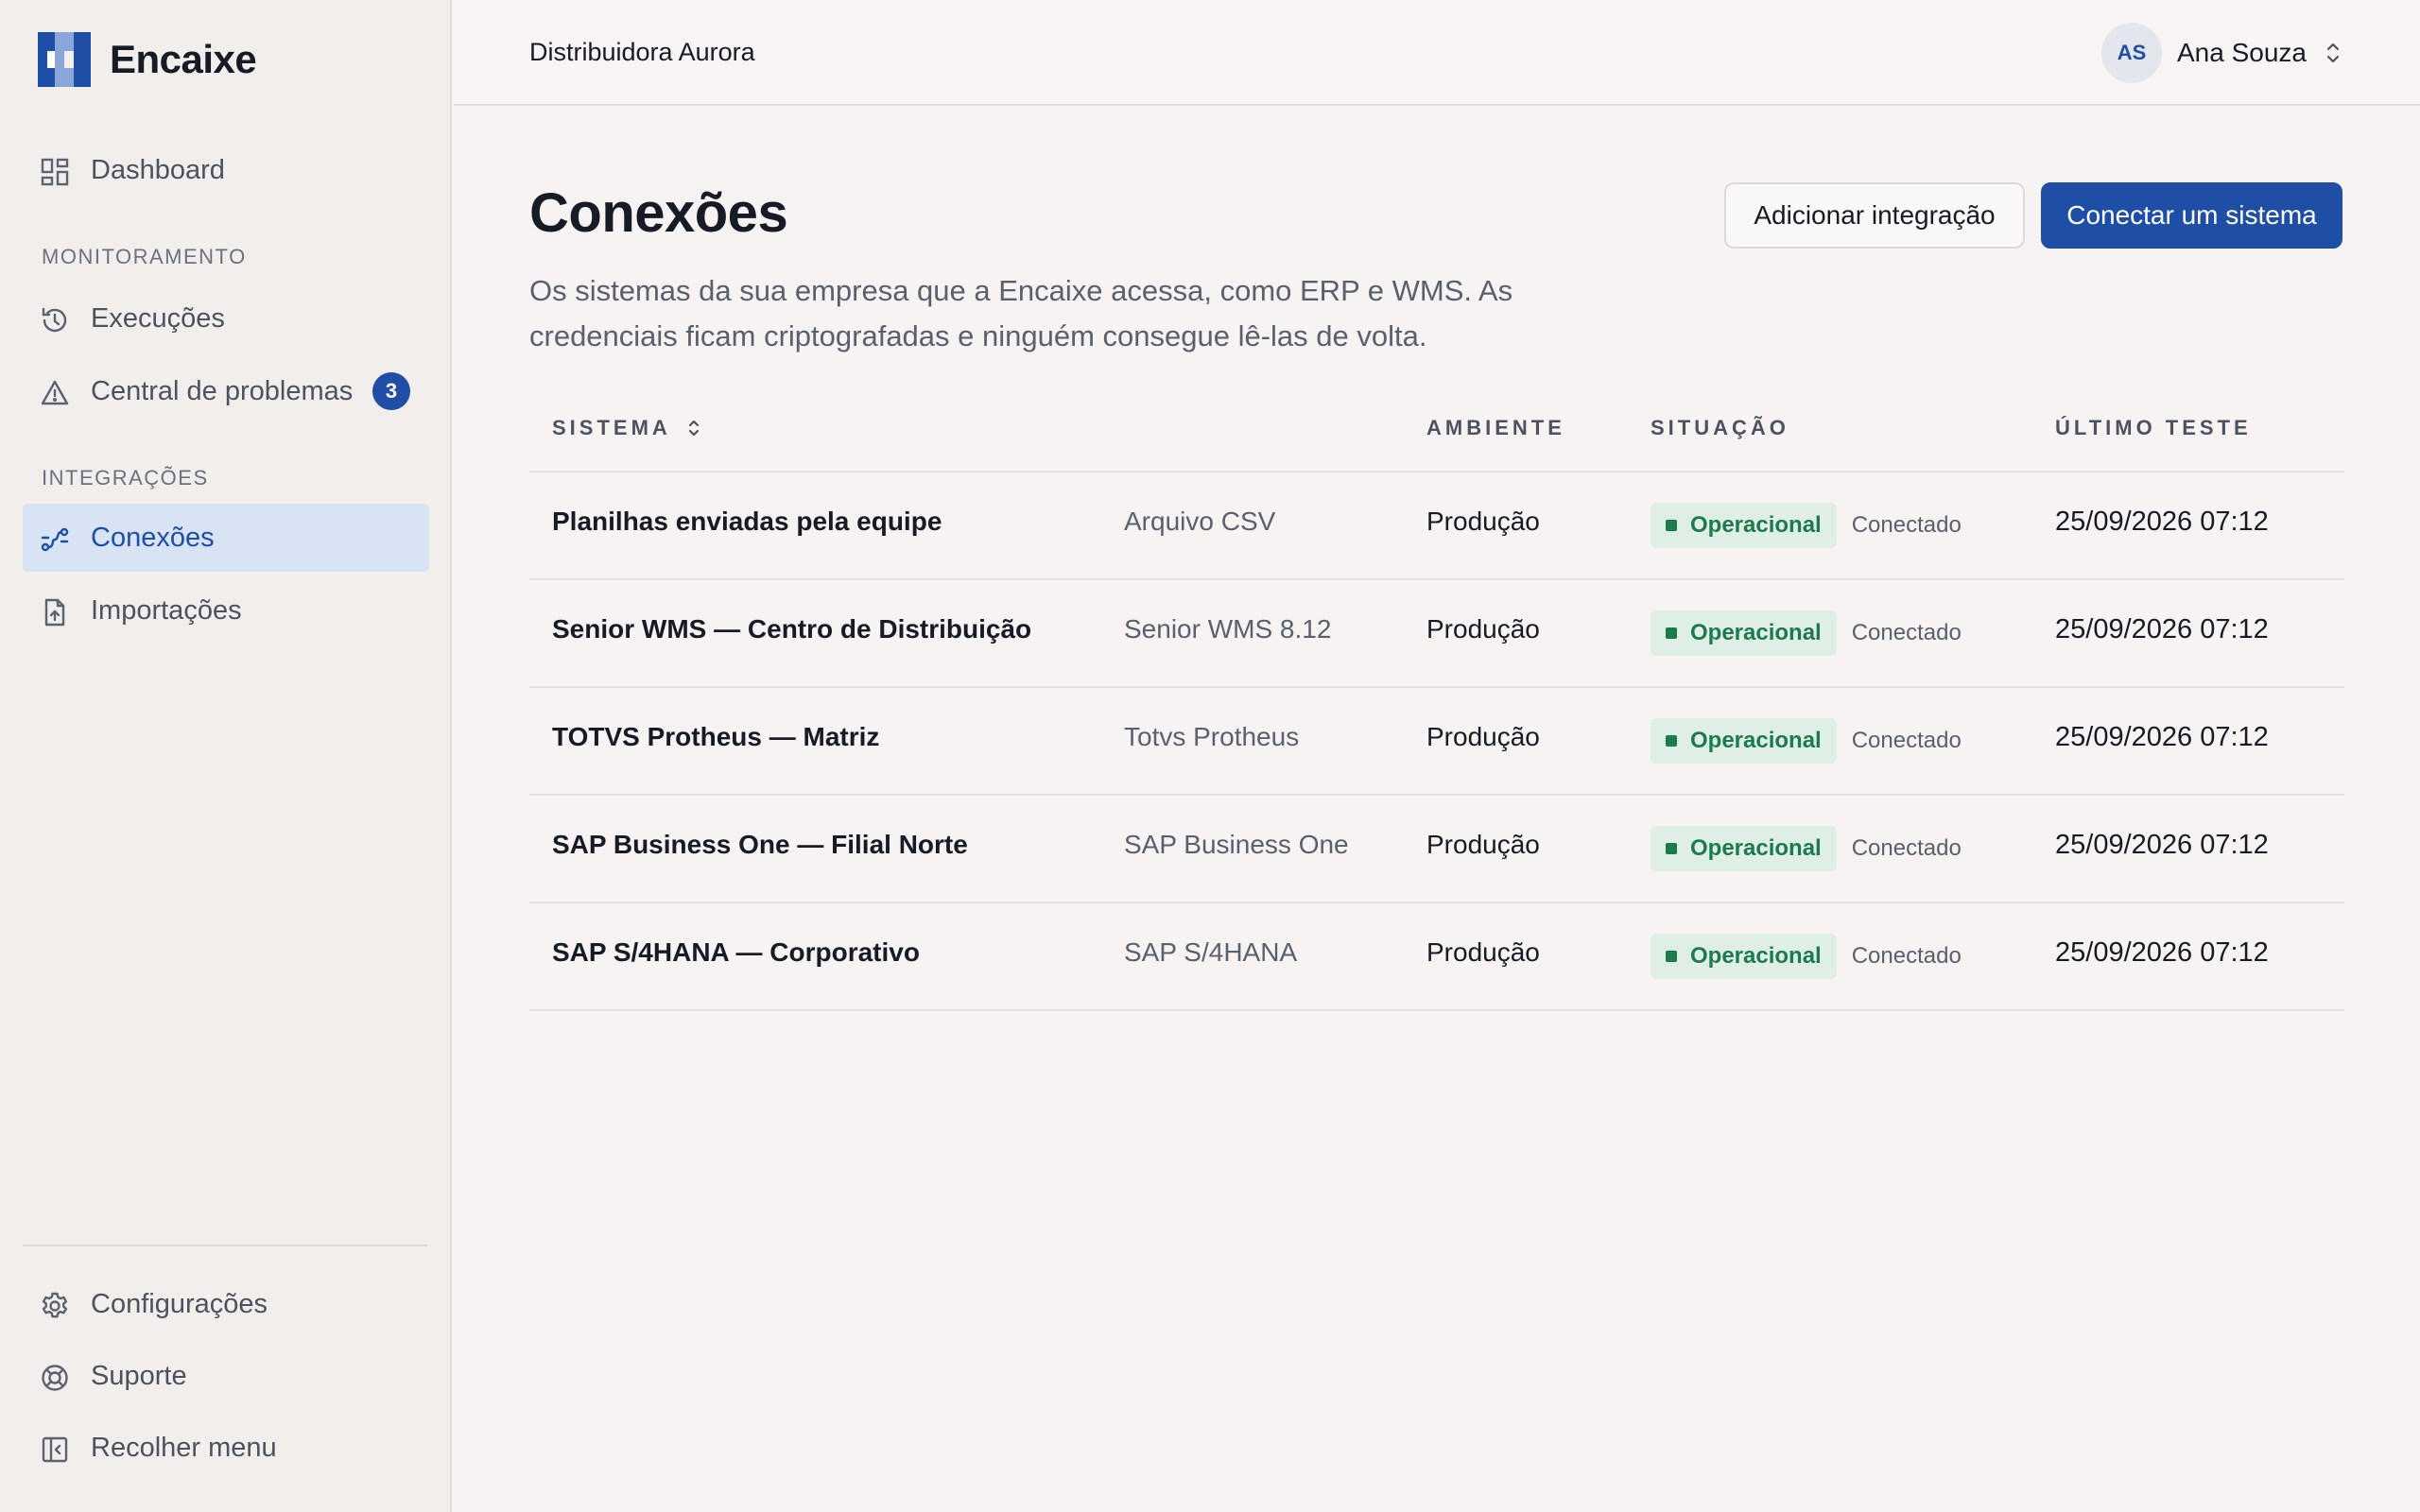 The height and width of the screenshot is (1512, 2420). I want to click on add-integration-button: Adicionar integração, so click(1874, 215).